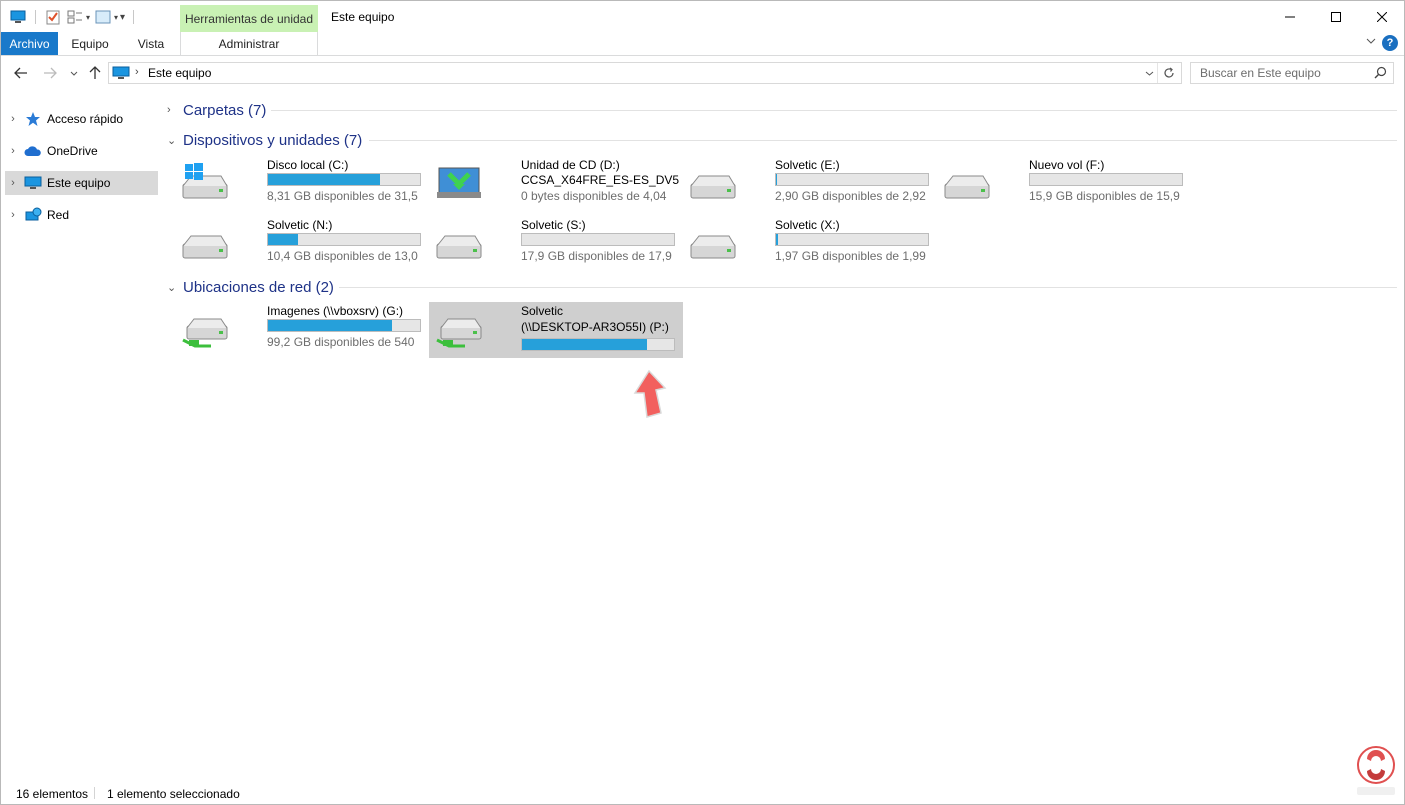  I want to click on sidebar-item-acceso-rapido: › Acceso rápido, so click(81, 119).